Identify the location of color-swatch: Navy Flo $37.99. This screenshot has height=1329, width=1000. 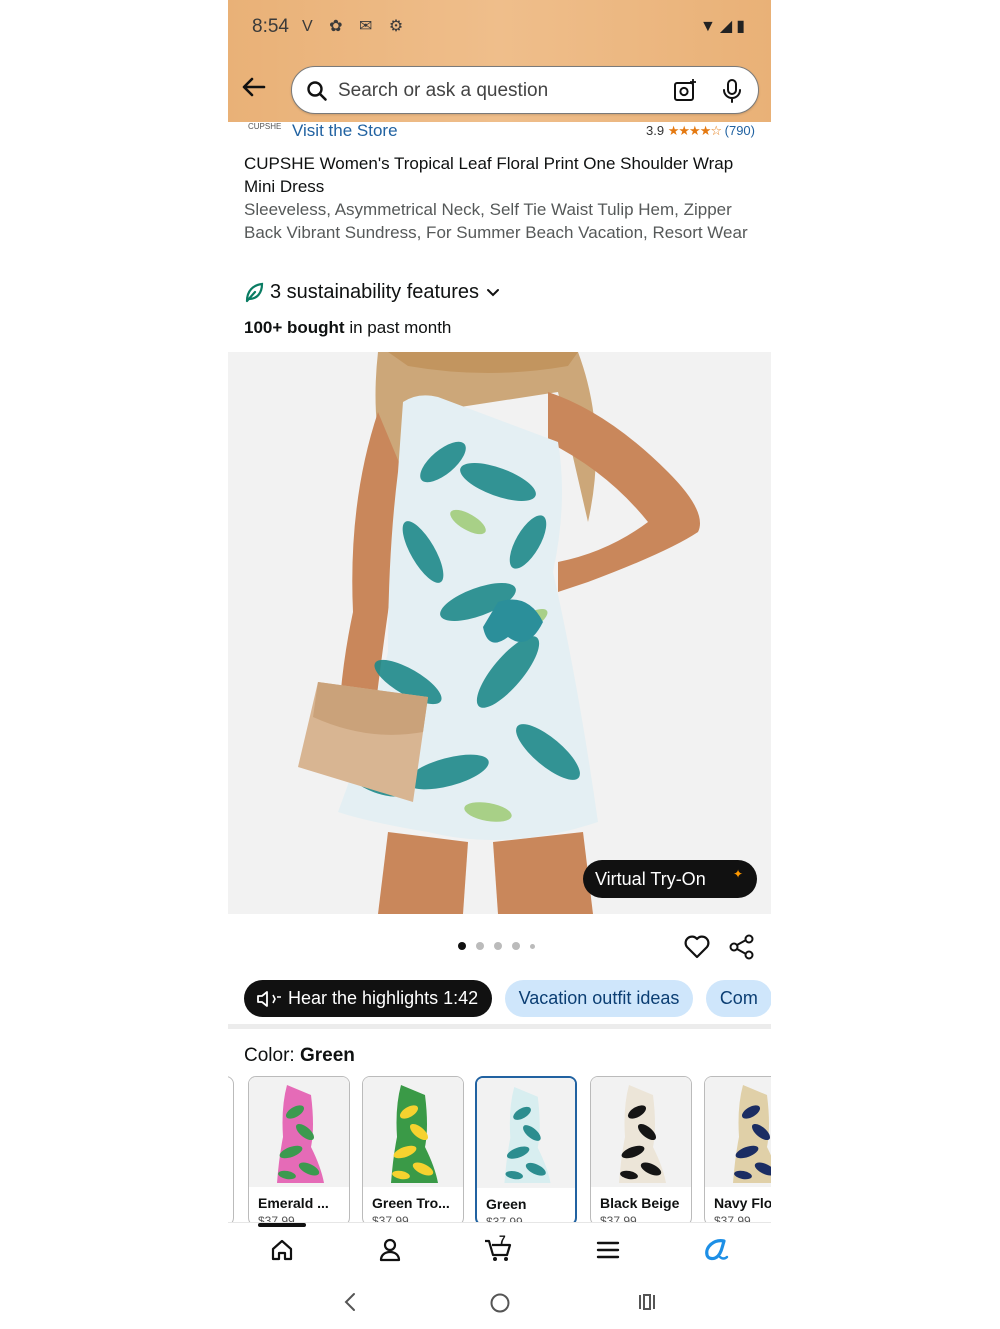
(737, 1149).